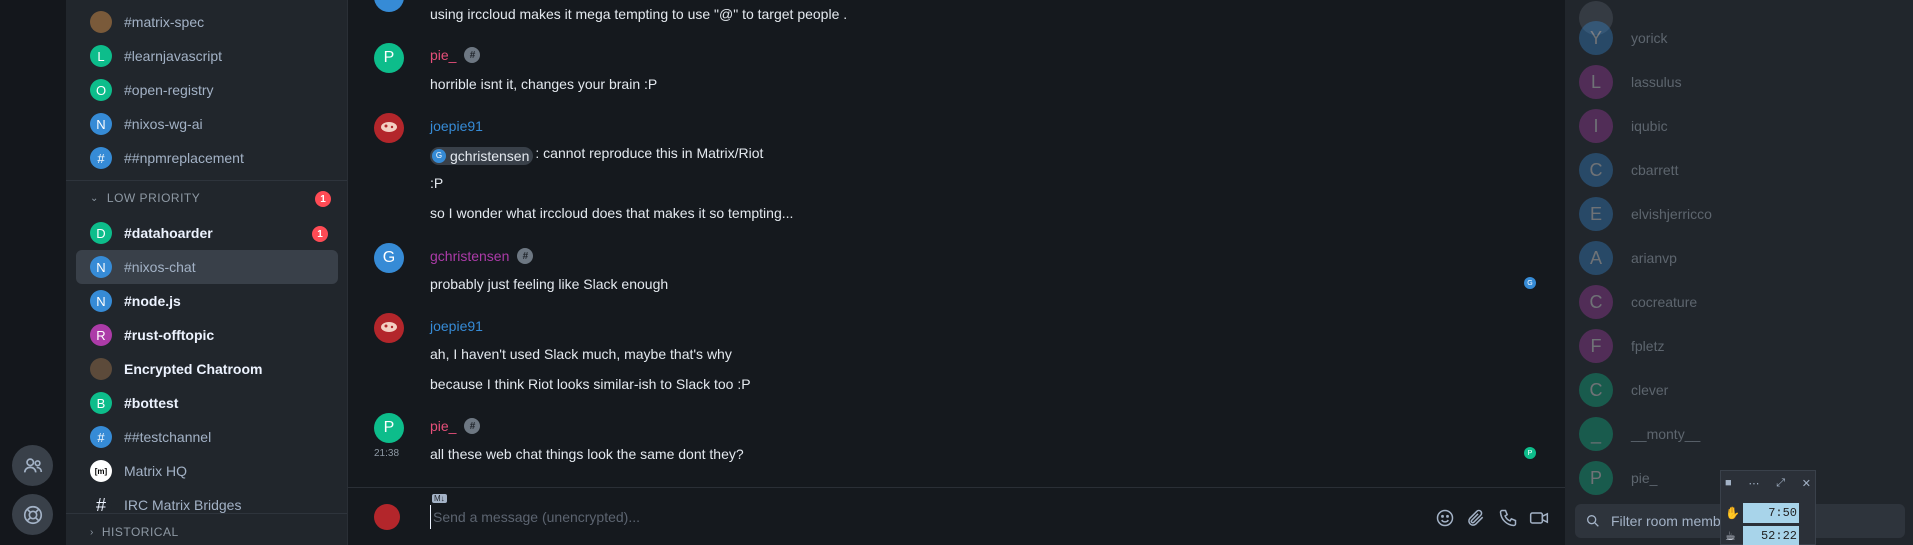 The width and height of the screenshot is (1913, 545). What do you see at coordinates (207, 335) in the screenshot?
I see `room-item: R #rust-offtopic` at bounding box center [207, 335].